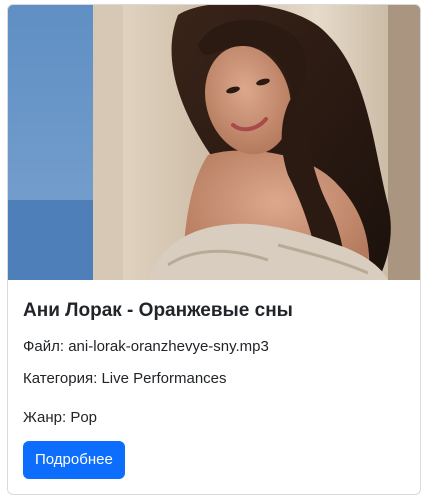 The image size is (431, 504). What do you see at coordinates (45, 417) in the screenshot?
I see `genre-label: Жанр:` at bounding box center [45, 417].